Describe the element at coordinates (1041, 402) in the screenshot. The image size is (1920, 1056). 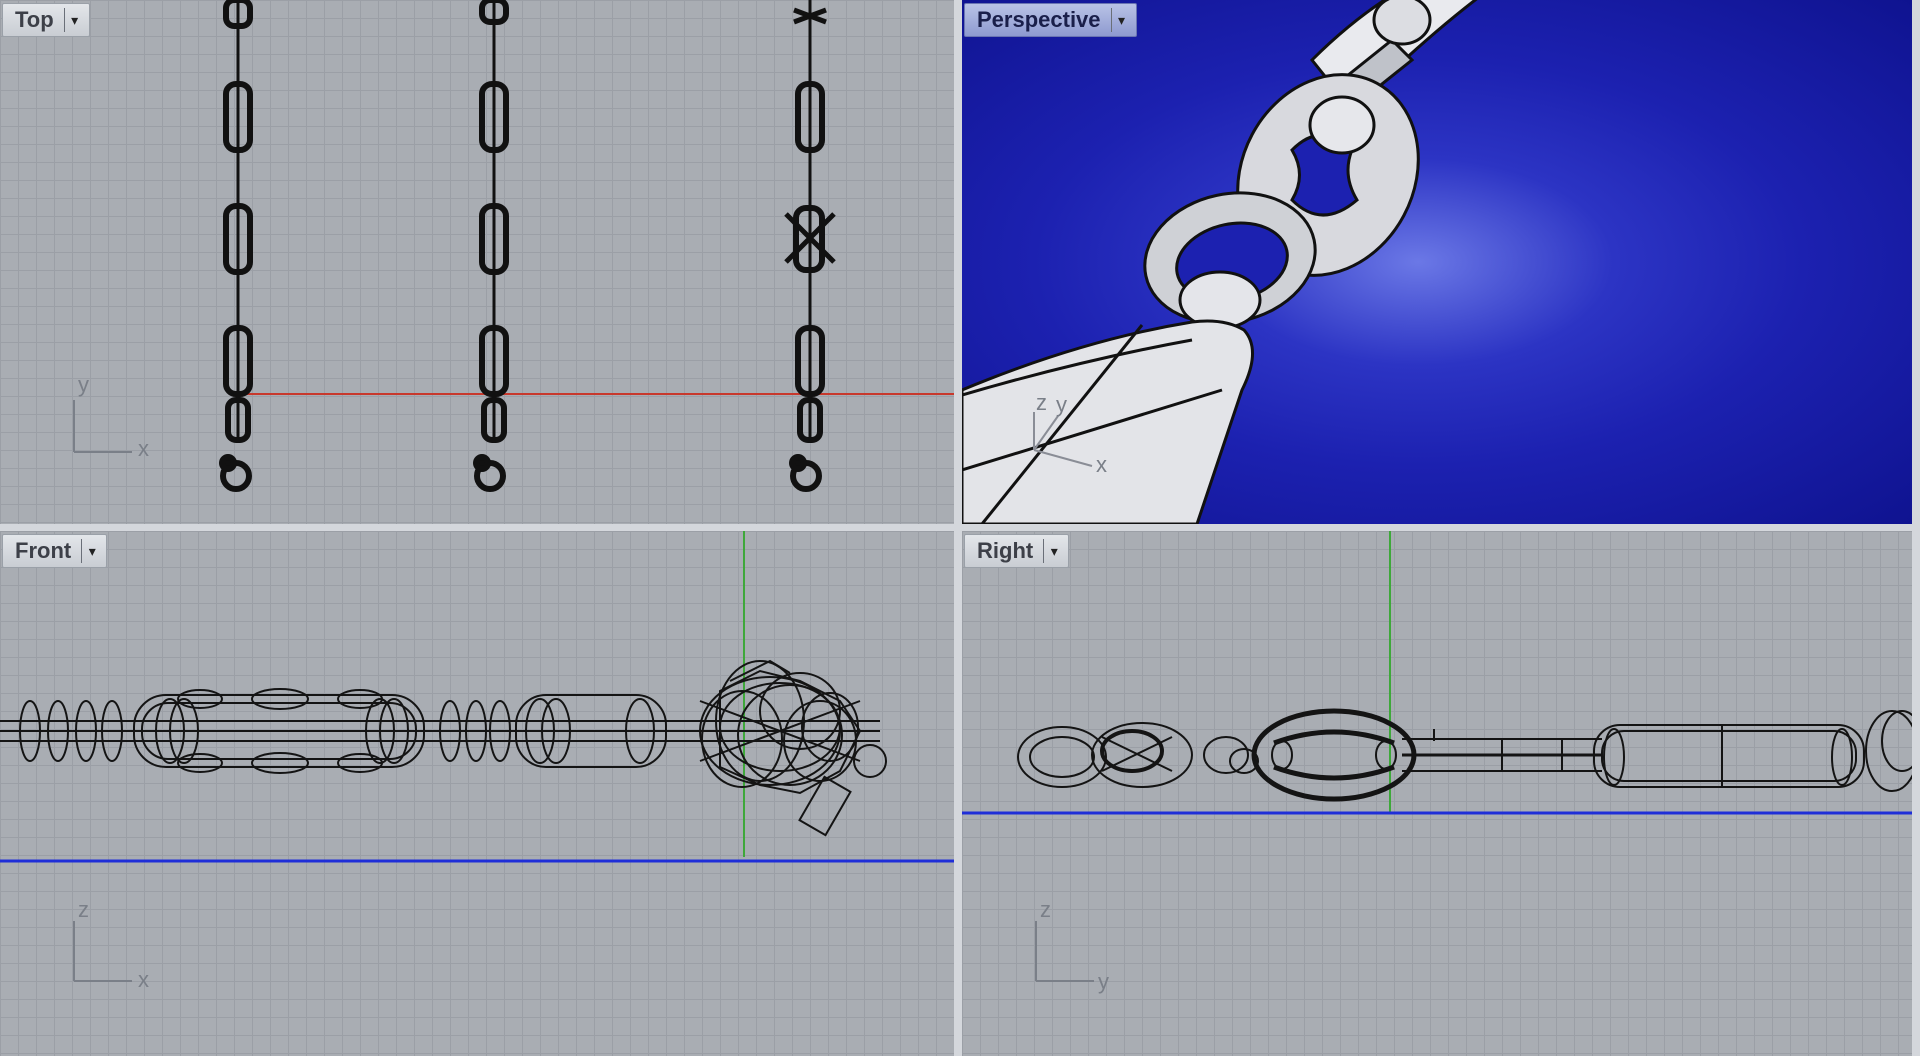
I see `persp-axis-z-label: z` at that location.